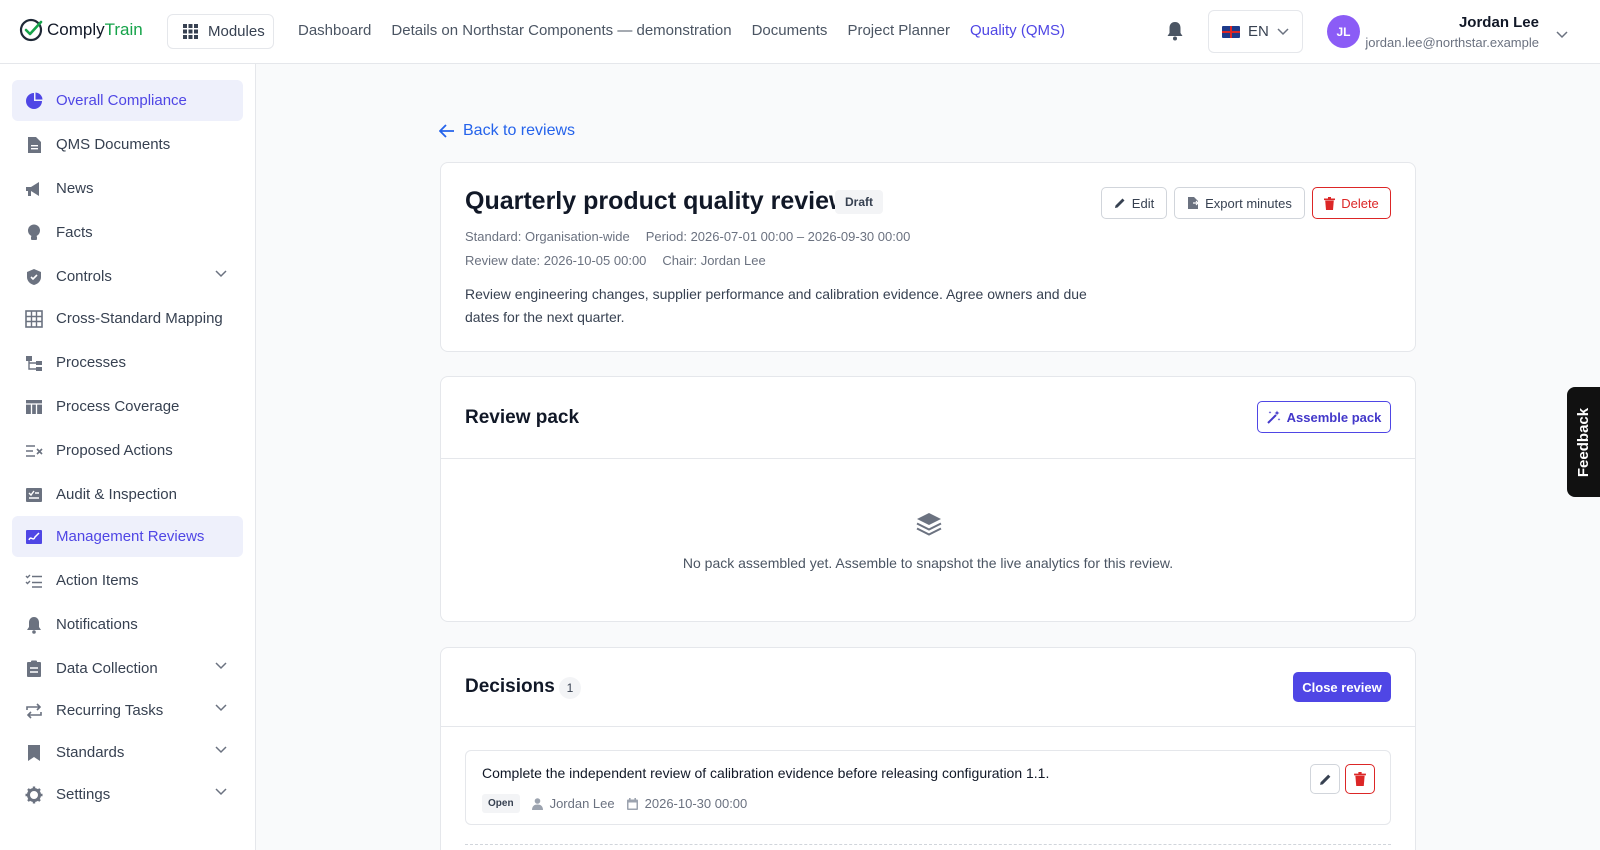 This screenshot has height=850, width=1600. Describe the element at coordinates (110, 710) in the screenshot. I see `sidebar-item-label: Recurring Tasks` at that location.